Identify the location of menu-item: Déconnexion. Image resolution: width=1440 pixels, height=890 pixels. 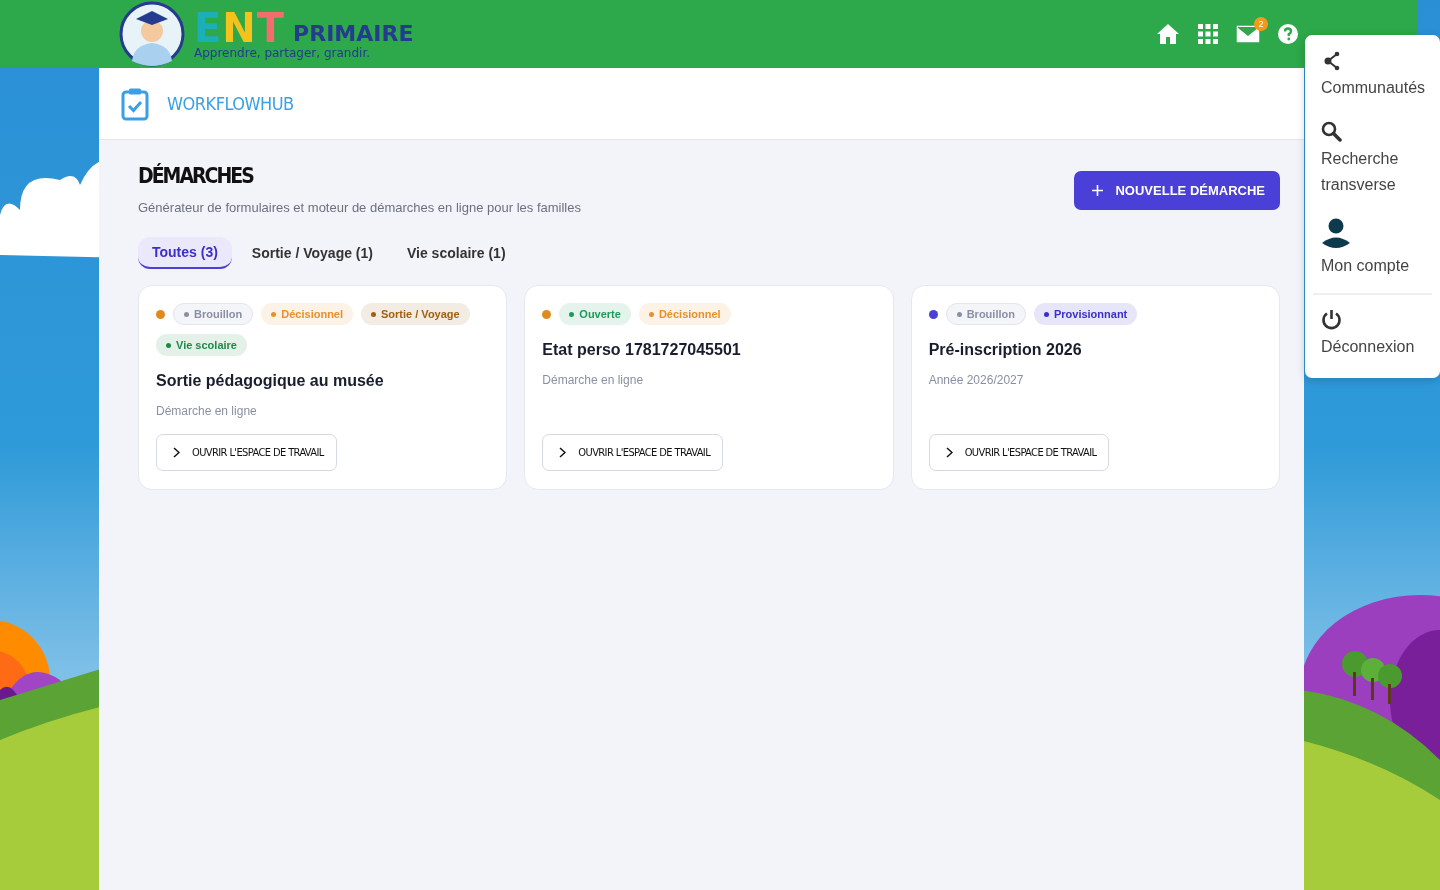
(1368, 347).